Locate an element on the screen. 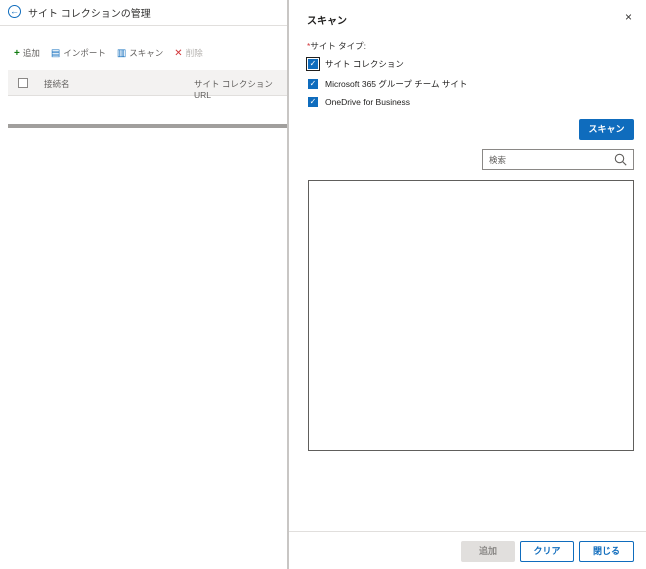  page-title: サイト コレクションの管理 is located at coordinates (89, 14).